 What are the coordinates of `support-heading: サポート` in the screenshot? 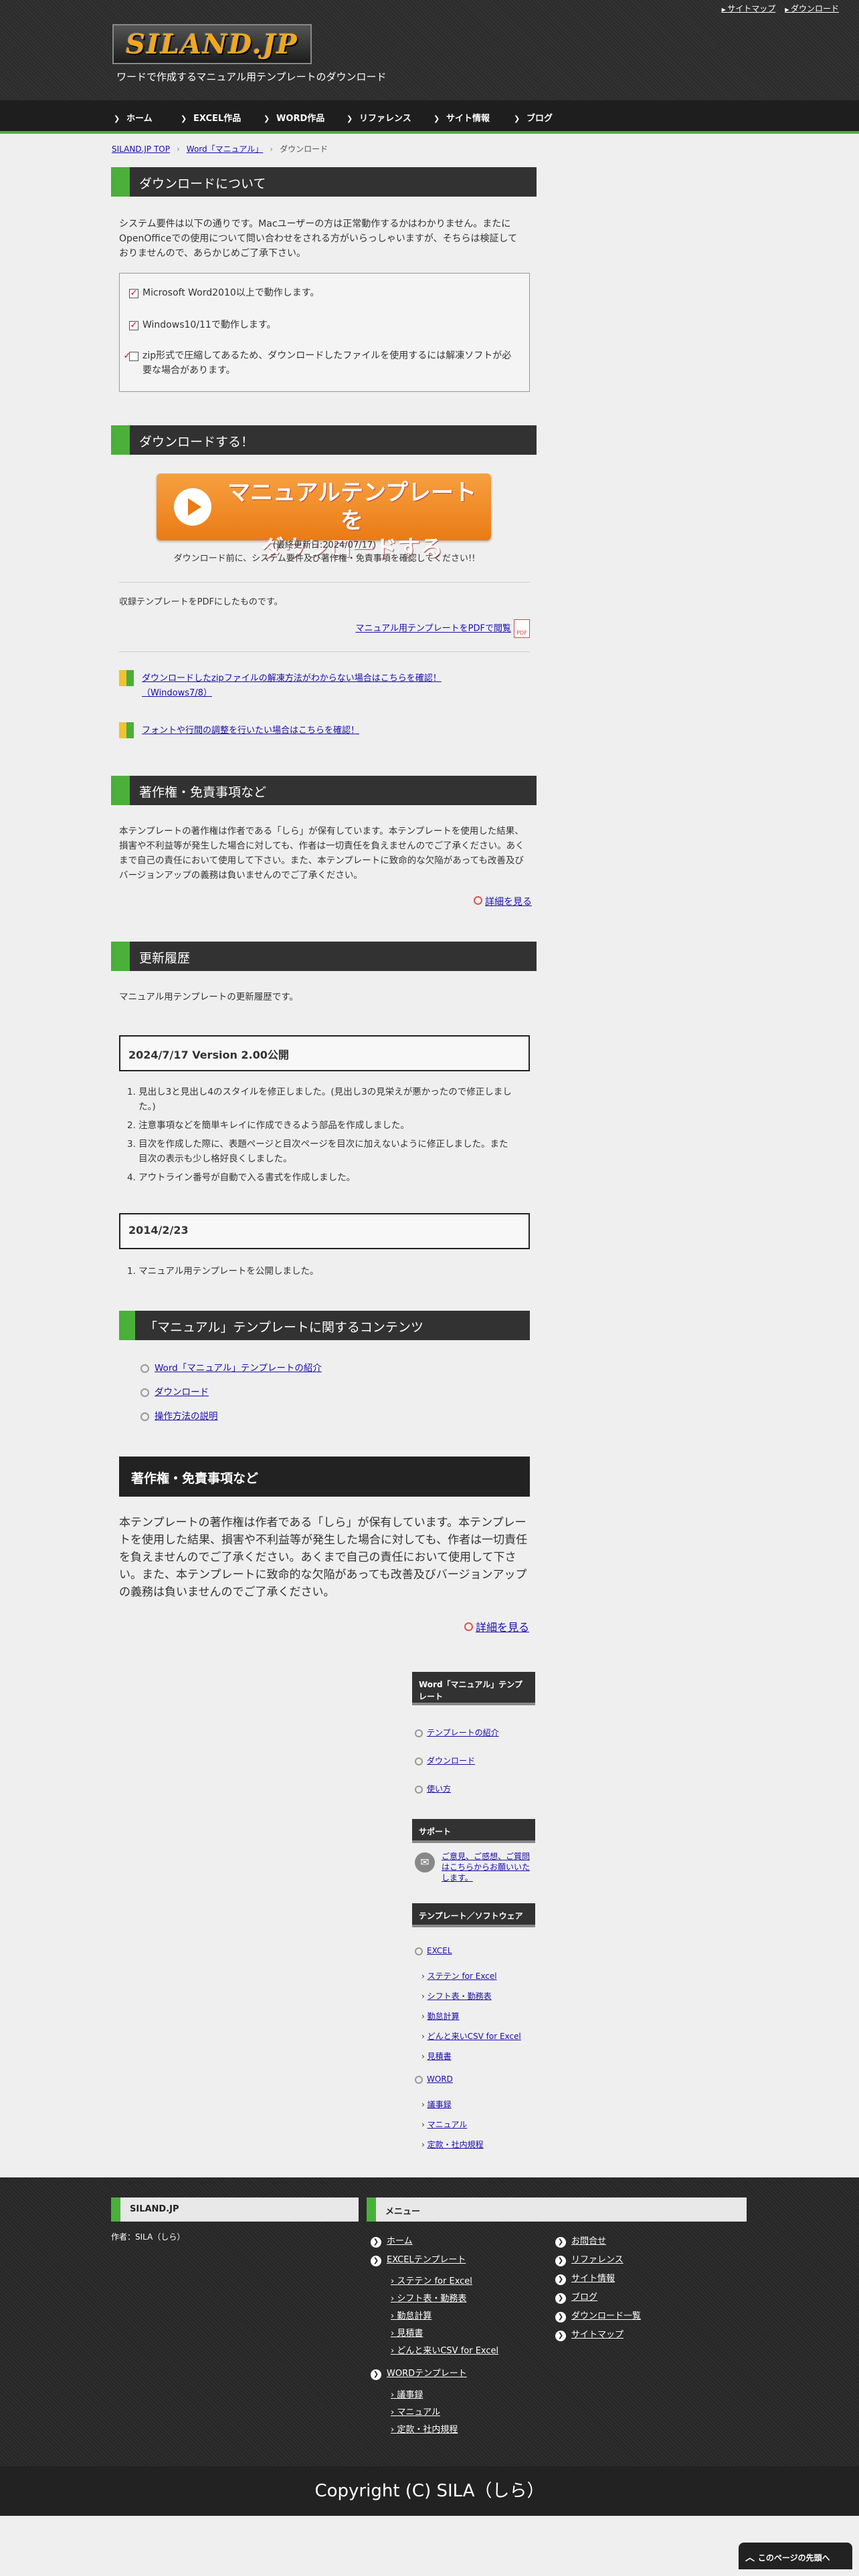 It's located at (473, 1831).